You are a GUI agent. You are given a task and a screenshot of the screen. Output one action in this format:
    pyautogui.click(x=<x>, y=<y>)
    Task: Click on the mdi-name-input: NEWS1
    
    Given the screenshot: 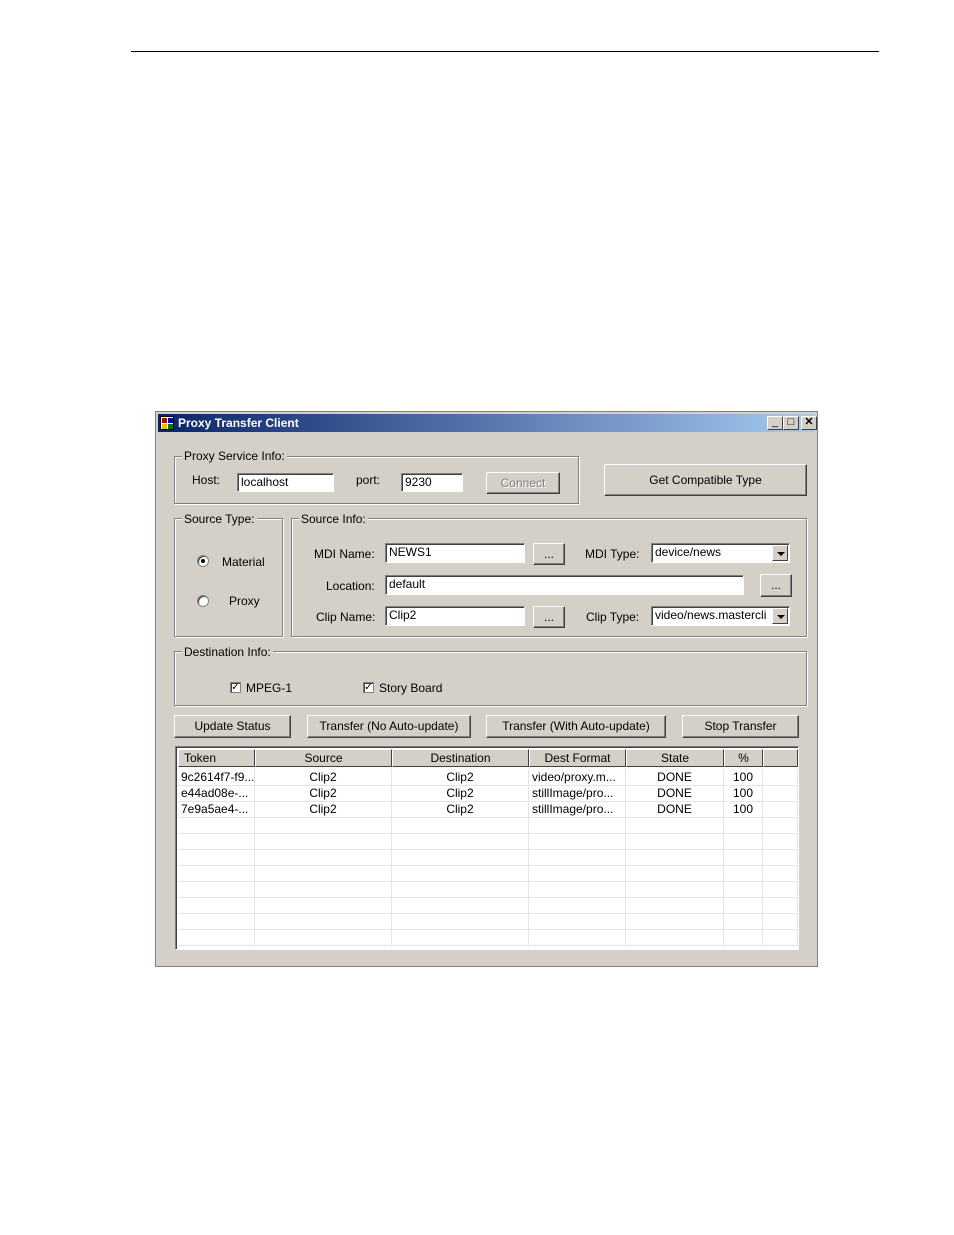 What is the action you would take?
    pyautogui.click(x=455, y=553)
    